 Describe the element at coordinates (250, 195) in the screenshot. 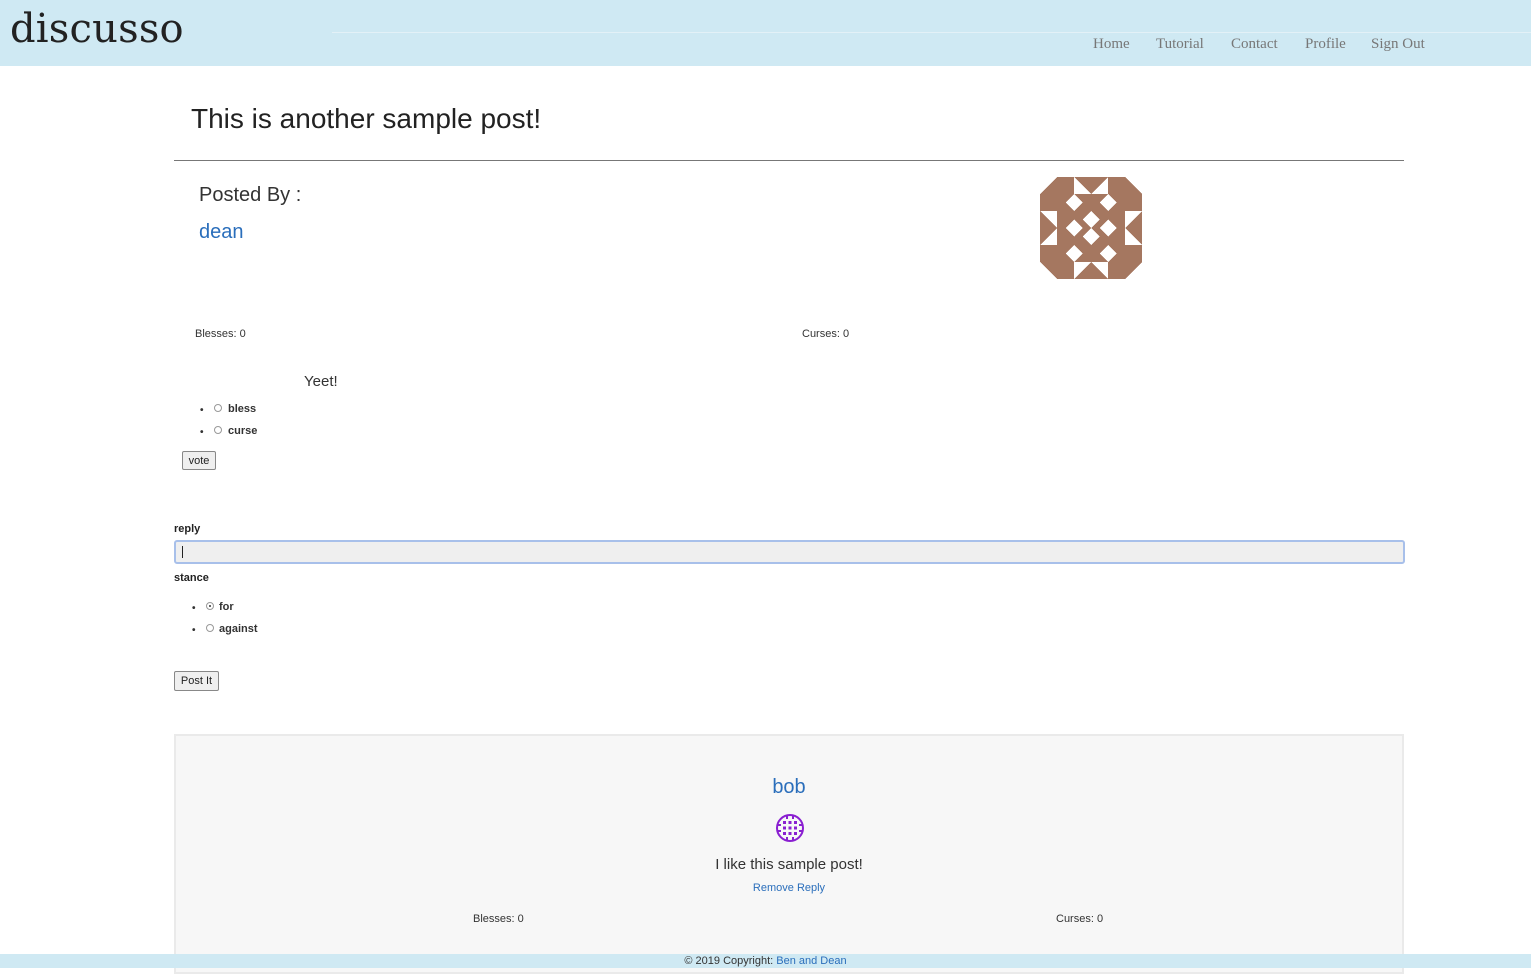

I see `posted-by-label: Posted By :` at that location.